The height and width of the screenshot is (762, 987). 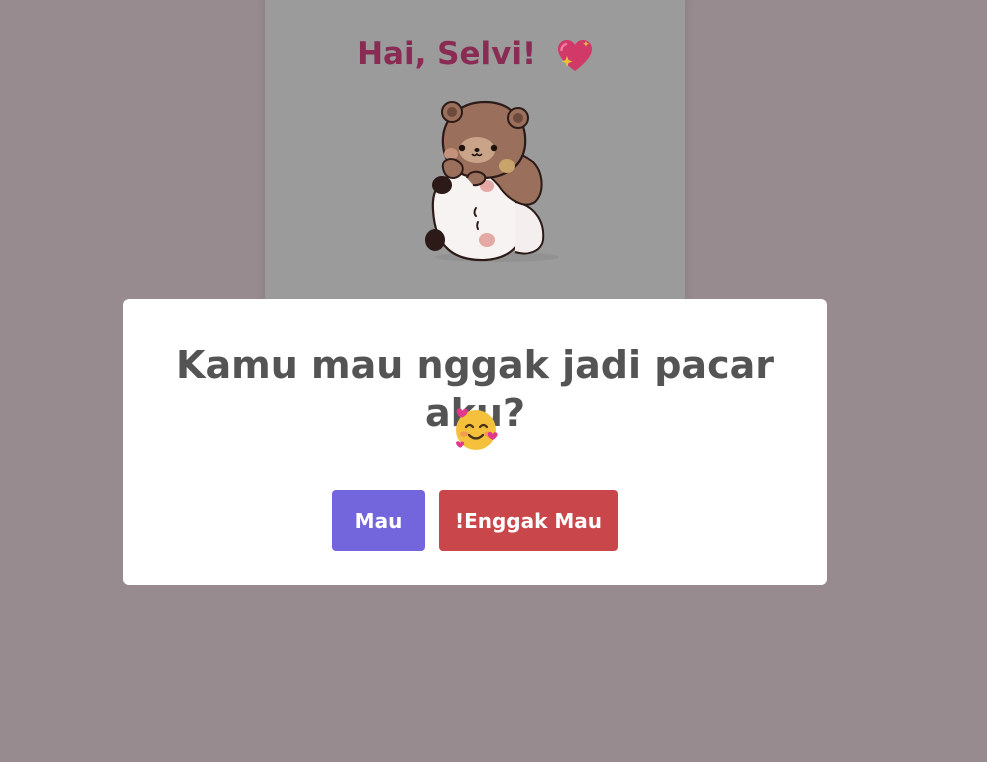 I want to click on greeting-title: Hai, Selvi!, so click(x=475, y=54).